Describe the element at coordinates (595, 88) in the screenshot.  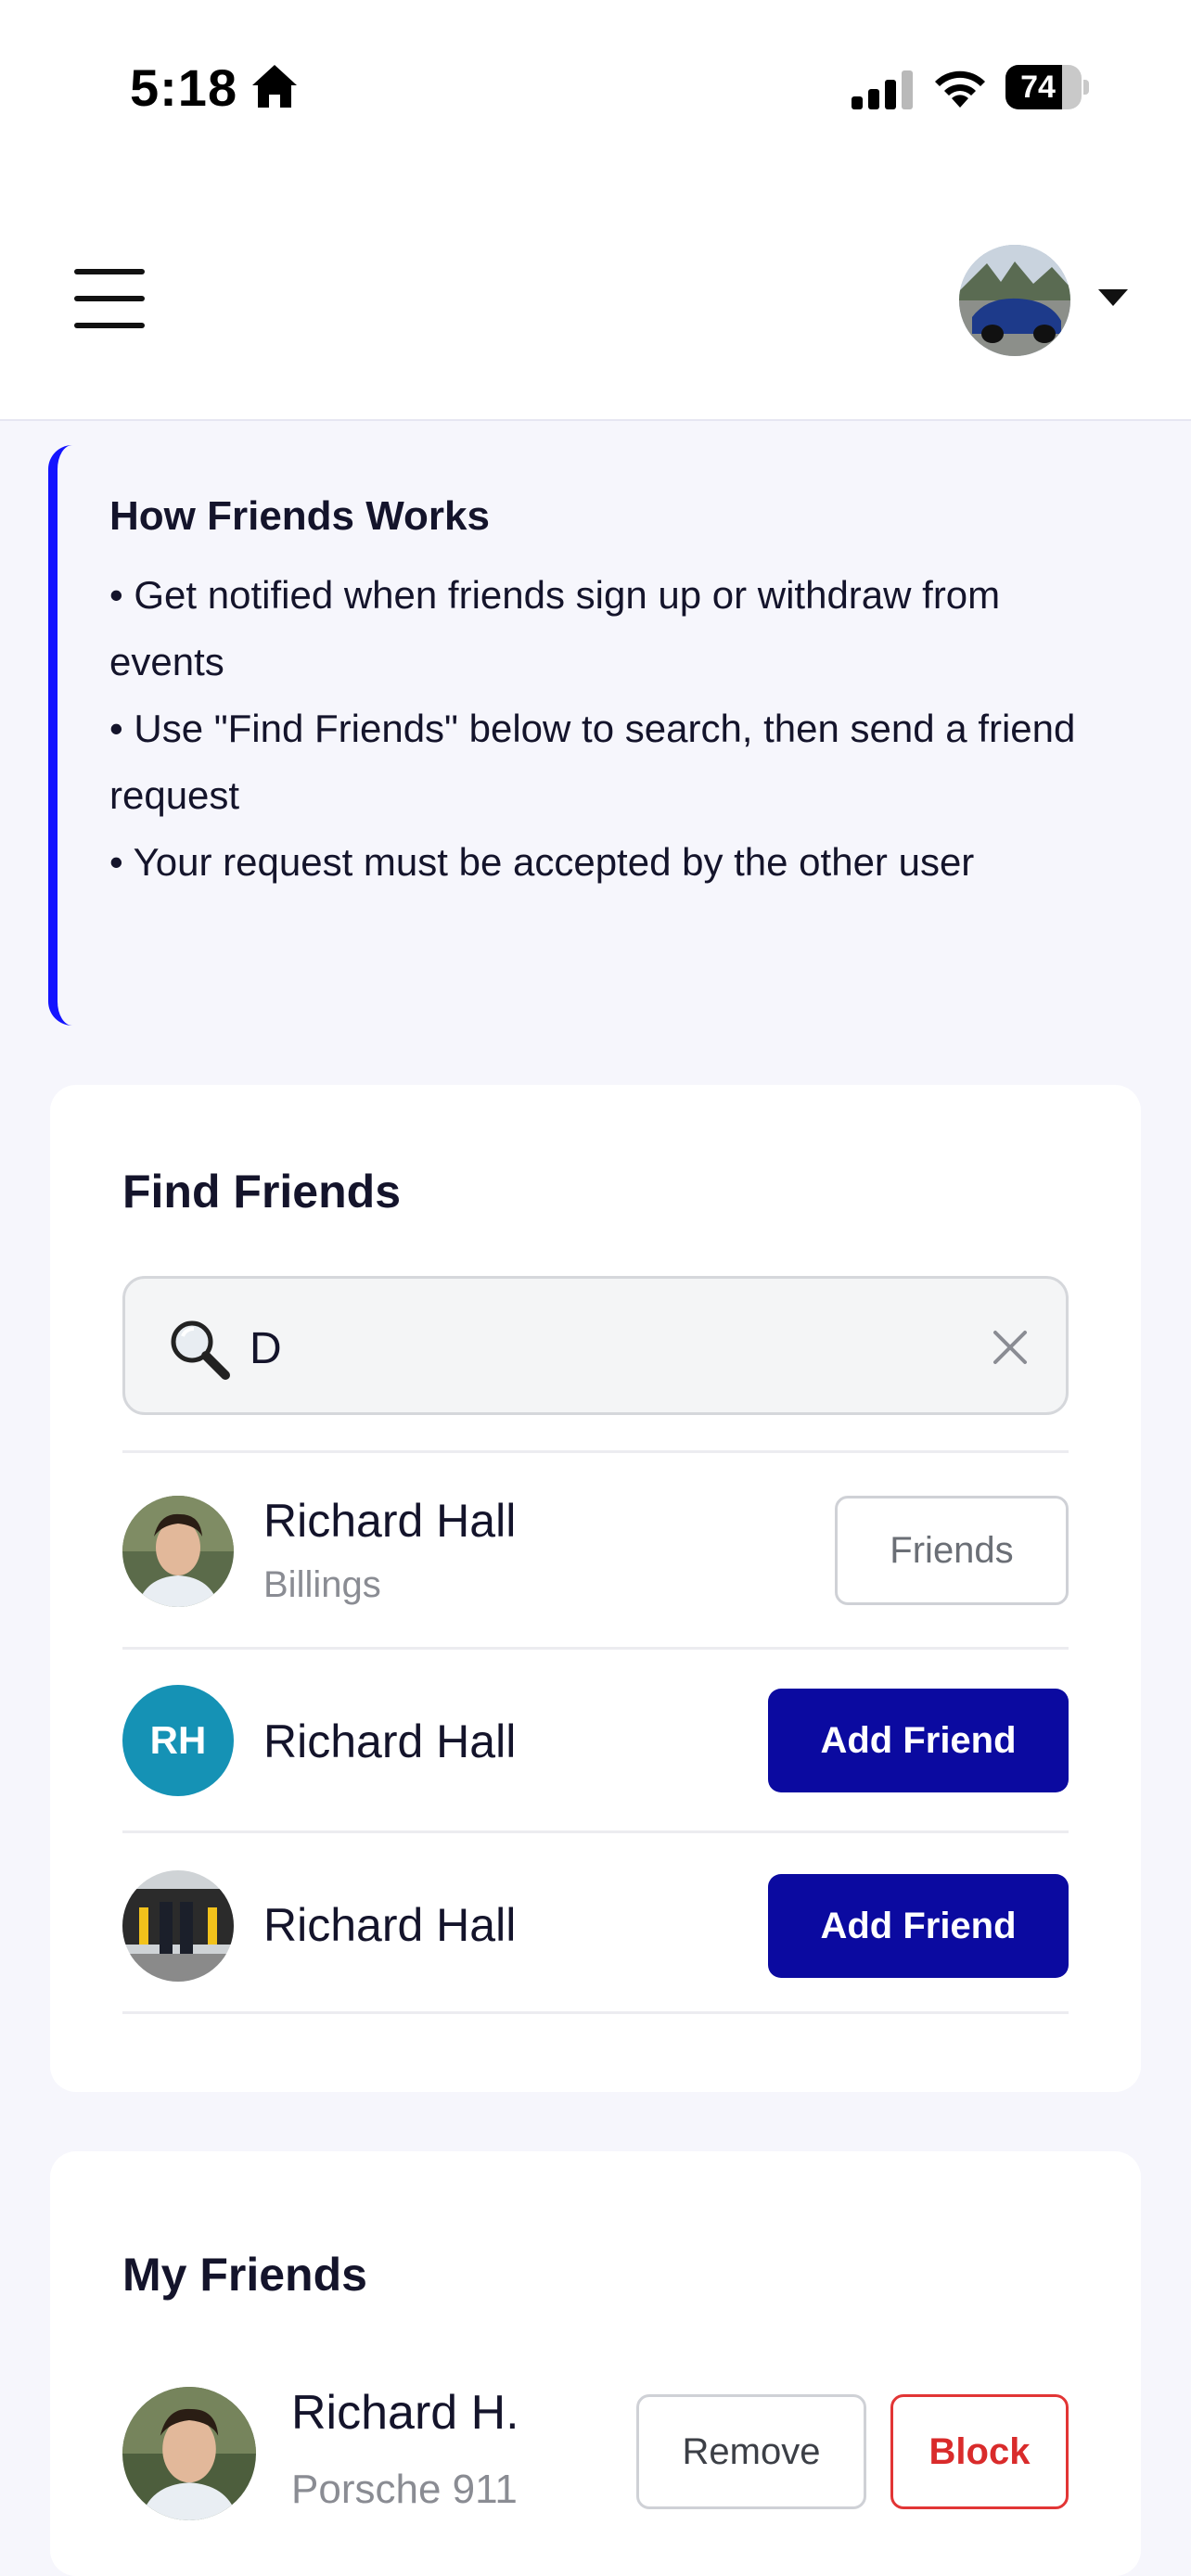
I see `status-bar: 5:18 74` at that location.